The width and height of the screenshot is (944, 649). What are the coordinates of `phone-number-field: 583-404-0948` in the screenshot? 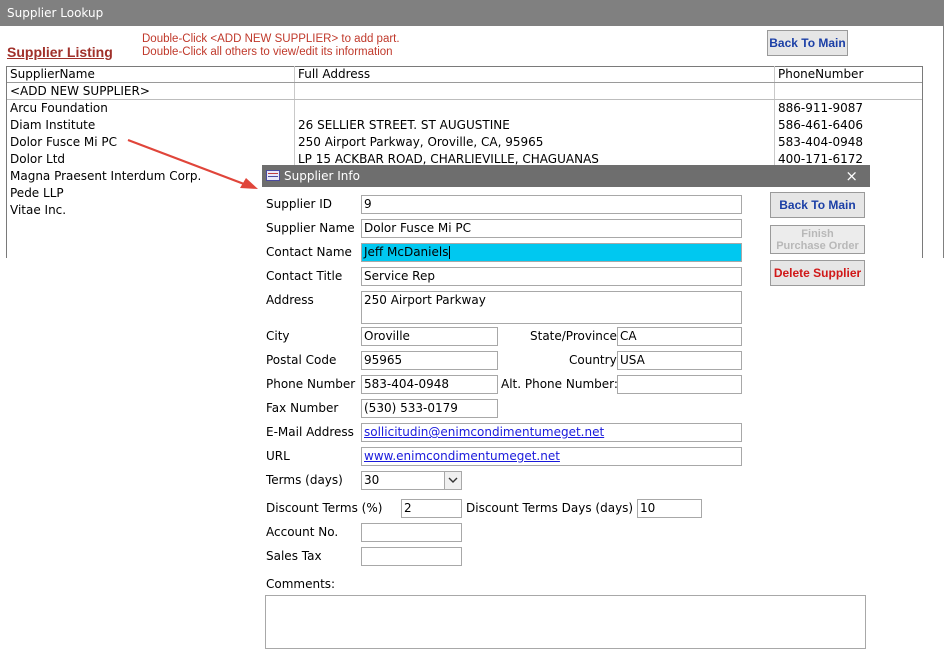 It's located at (429, 384).